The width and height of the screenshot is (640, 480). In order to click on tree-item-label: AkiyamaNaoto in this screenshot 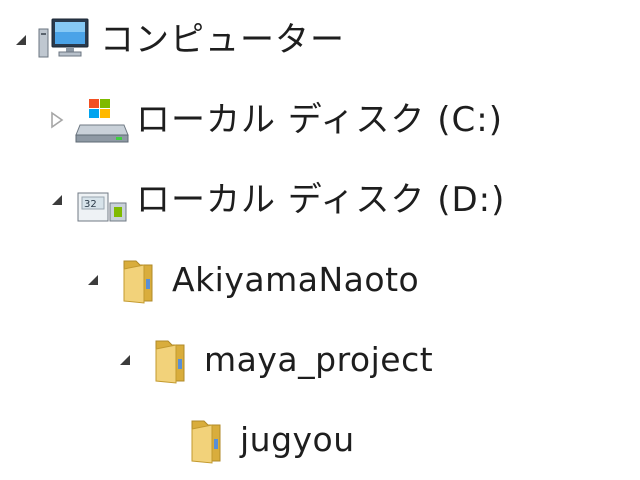, I will do `click(296, 279)`.